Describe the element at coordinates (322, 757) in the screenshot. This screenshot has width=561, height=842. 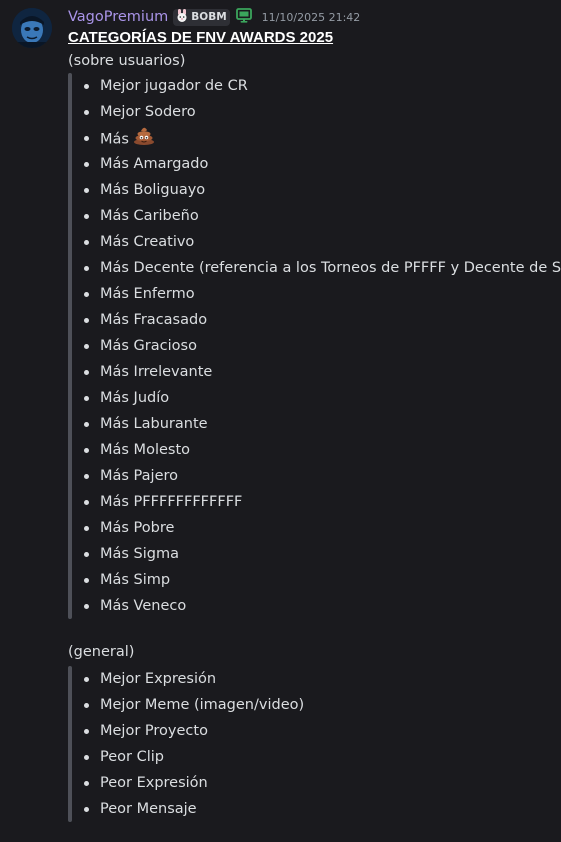
I see `list-item: Peor Clip` at that location.